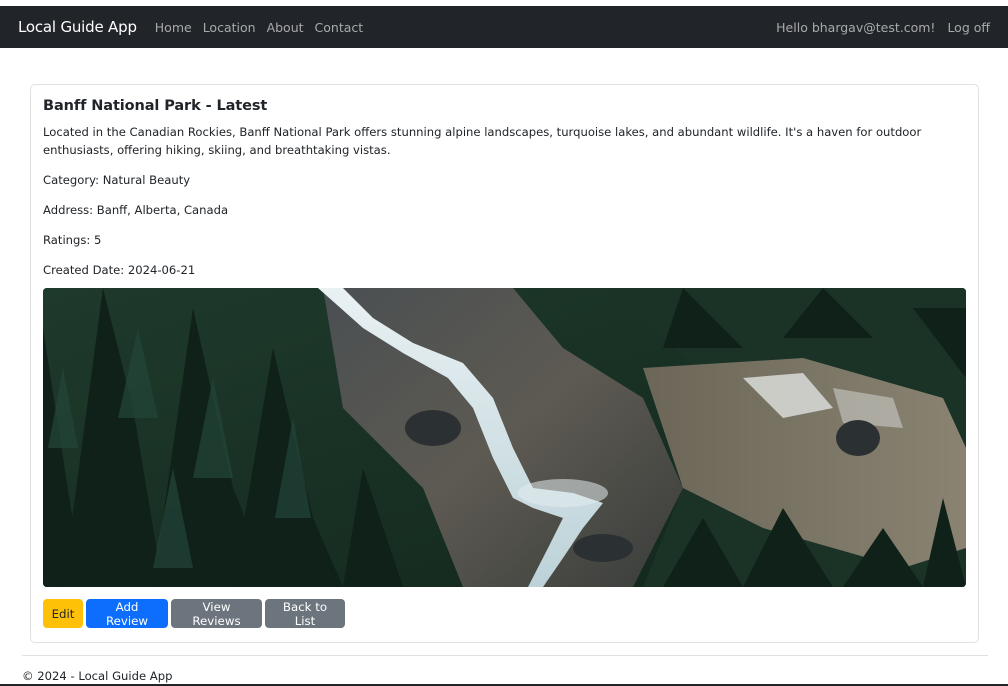 This screenshot has width=1008, height=686. I want to click on place-title: Banff National Park - Latest, so click(155, 106).